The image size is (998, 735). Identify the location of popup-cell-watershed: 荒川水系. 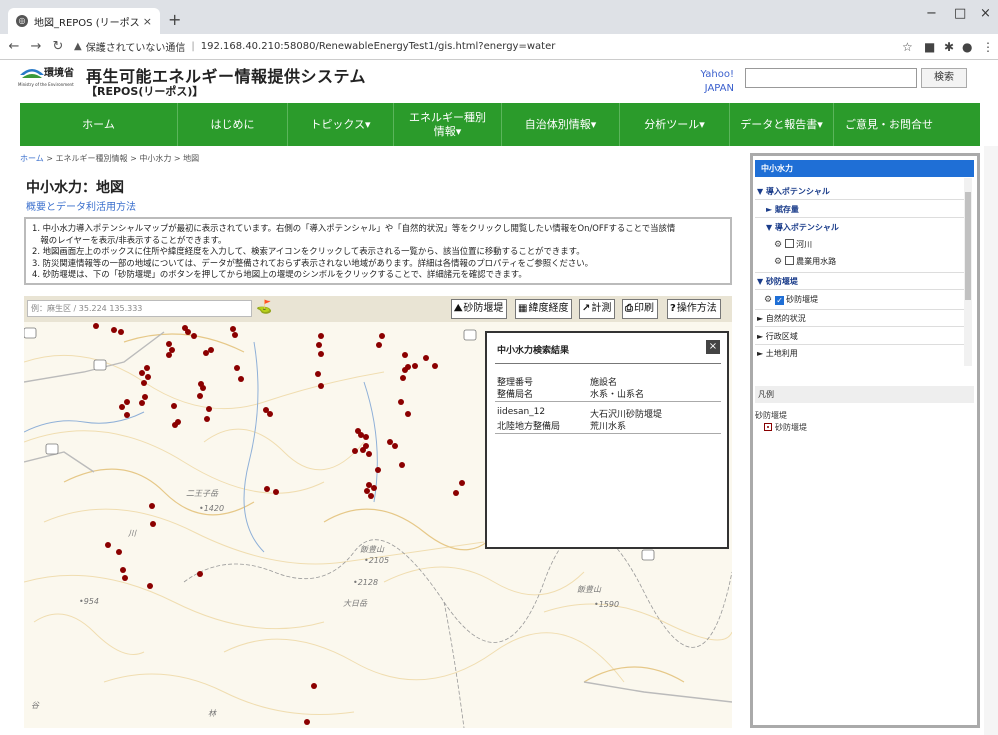
(608, 427).